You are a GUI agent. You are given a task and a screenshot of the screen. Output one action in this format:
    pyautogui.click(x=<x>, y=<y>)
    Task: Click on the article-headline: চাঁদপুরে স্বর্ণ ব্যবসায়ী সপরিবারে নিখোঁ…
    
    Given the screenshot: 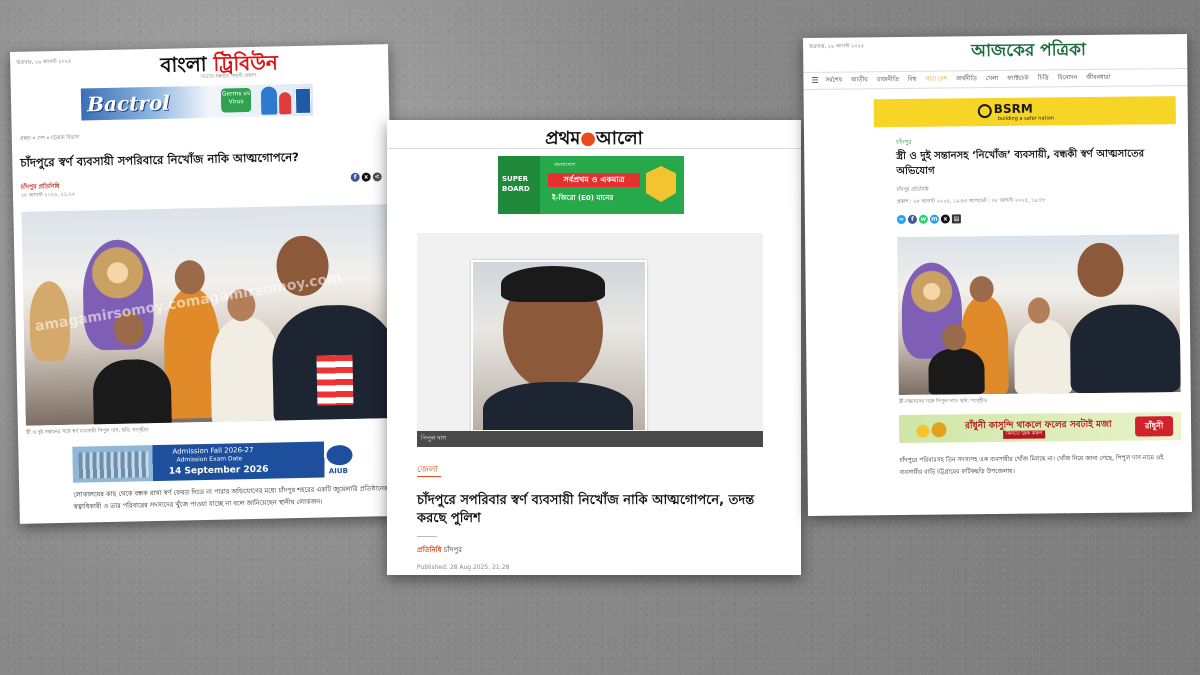 What is the action you would take?
    pyautogui.click(x=160, y=159)
    